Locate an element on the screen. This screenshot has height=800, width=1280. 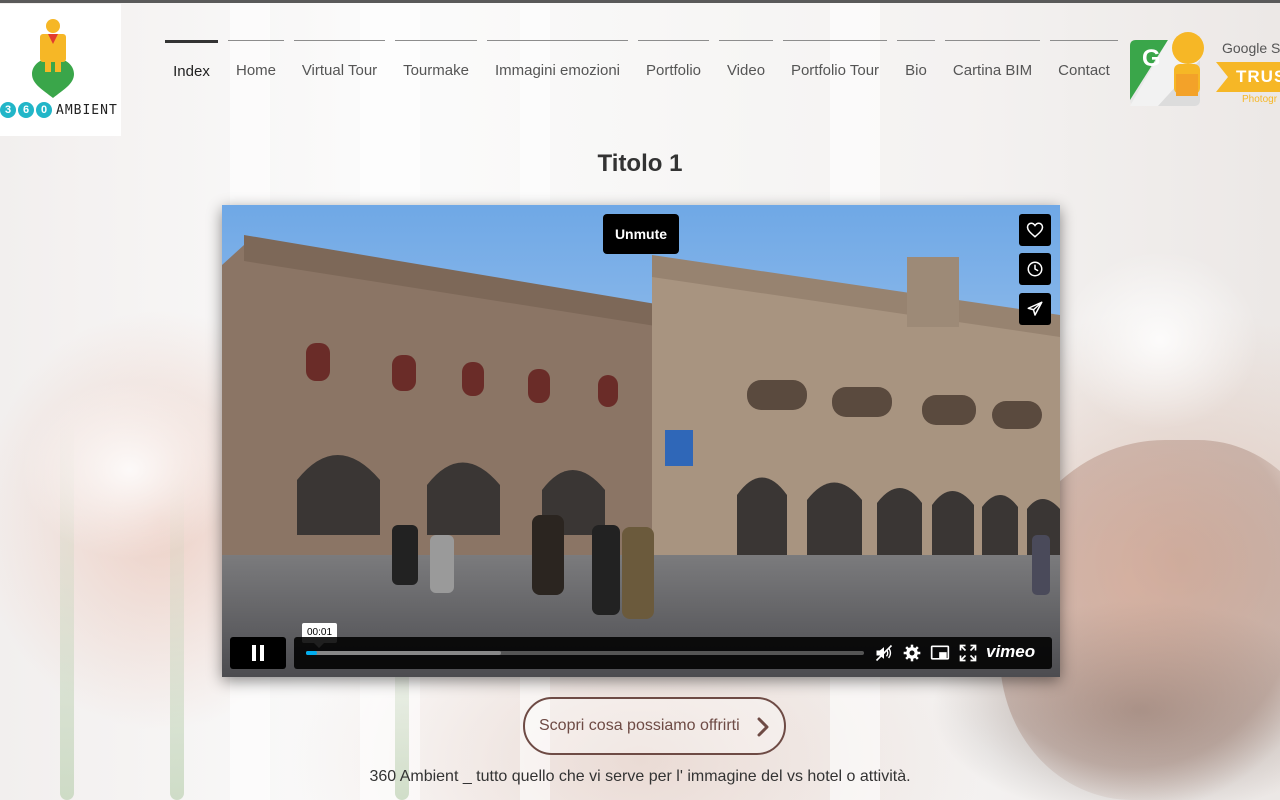
logo-word-text: AMBIENT is located at coordinates (87, 110).